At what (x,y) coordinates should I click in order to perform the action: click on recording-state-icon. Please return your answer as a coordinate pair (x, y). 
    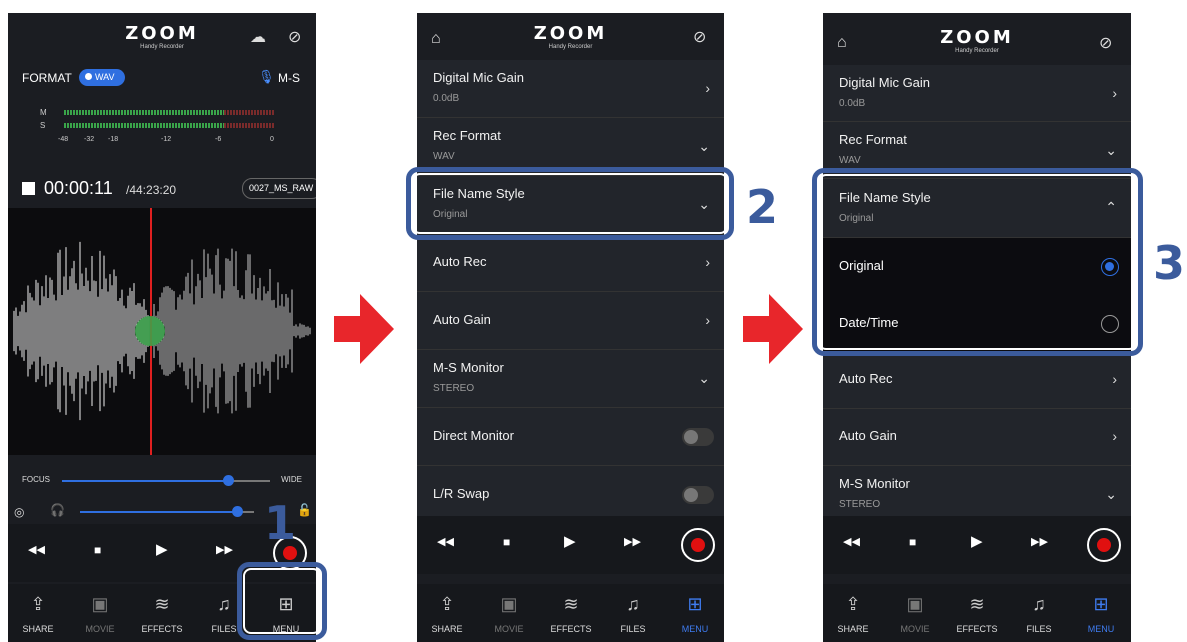
    Looking at the image, I should click on (28, 188).